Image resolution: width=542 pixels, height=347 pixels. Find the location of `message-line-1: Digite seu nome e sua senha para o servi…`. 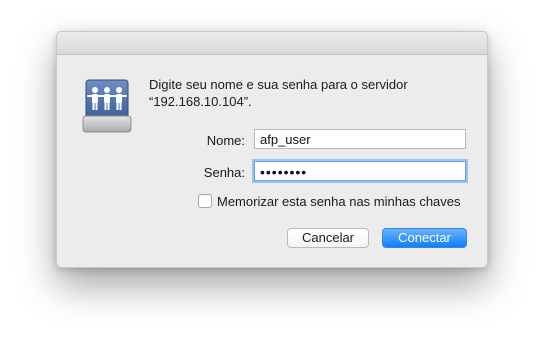

message-line-1: Digite seu nome e sua senha para o servi… is located at coordinates (278, 84).